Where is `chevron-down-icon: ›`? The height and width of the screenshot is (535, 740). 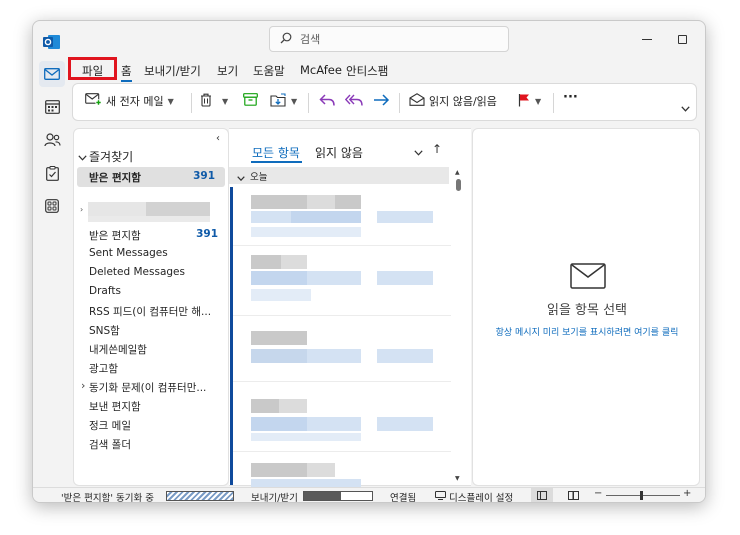 chevron-down-icon: › is located at coordinates (81, 209).